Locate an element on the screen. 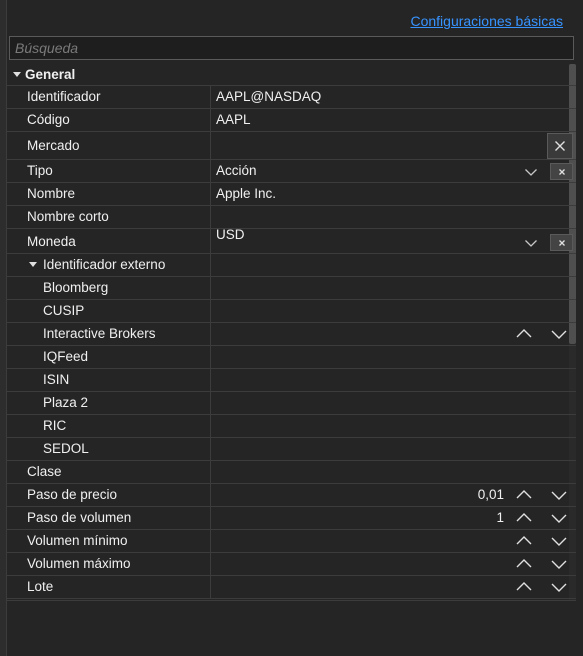  property-row-iqfeed: IQFeed is located at coordinates (291, 357).